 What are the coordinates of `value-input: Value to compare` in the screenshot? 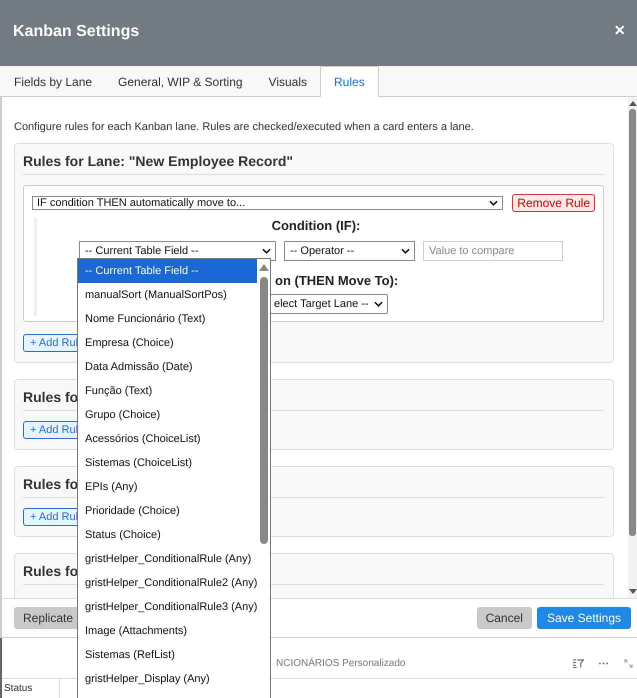 It's located at (493, 251).